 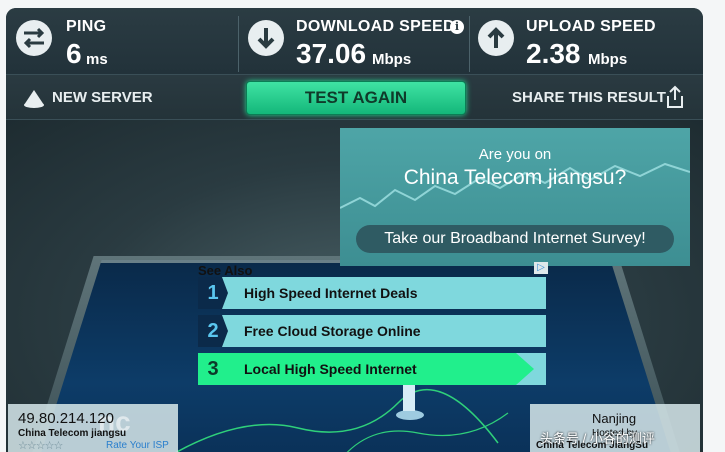 What do you see at coordinates (675, 96) in the screenshot?
I see `share-icon` at bounding box center [675, 96].